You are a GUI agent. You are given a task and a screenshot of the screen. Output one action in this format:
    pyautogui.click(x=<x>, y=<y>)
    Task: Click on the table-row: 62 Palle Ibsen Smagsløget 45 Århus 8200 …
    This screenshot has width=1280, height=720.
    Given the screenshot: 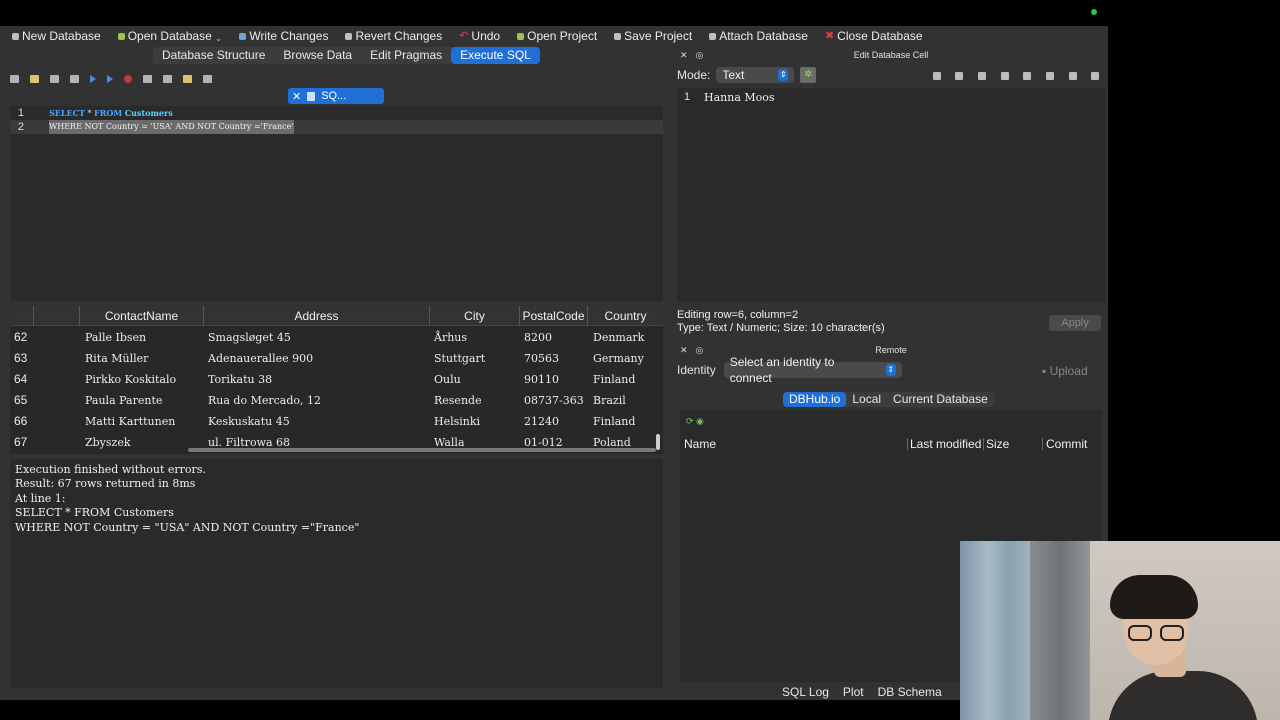 What is the action you would take?
    pyautogui.click(x=336, y=337)
    